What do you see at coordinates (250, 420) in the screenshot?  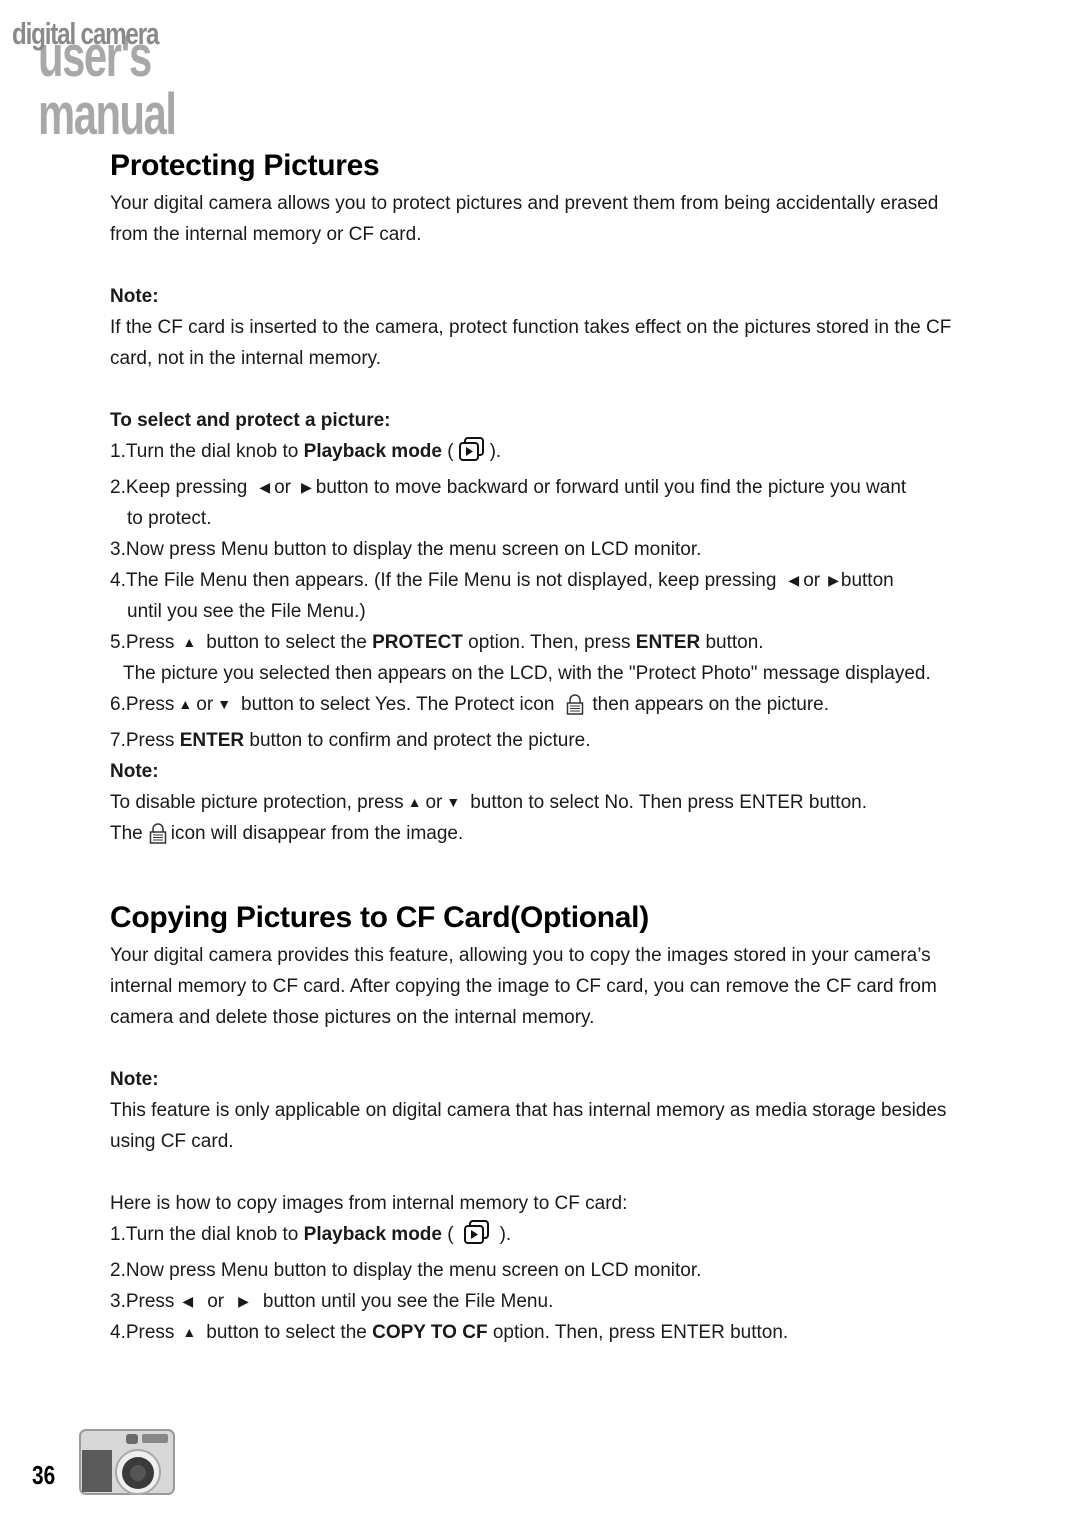 I see `steps-heading: To select and protect a picture:` at bounding box center [250, 420].